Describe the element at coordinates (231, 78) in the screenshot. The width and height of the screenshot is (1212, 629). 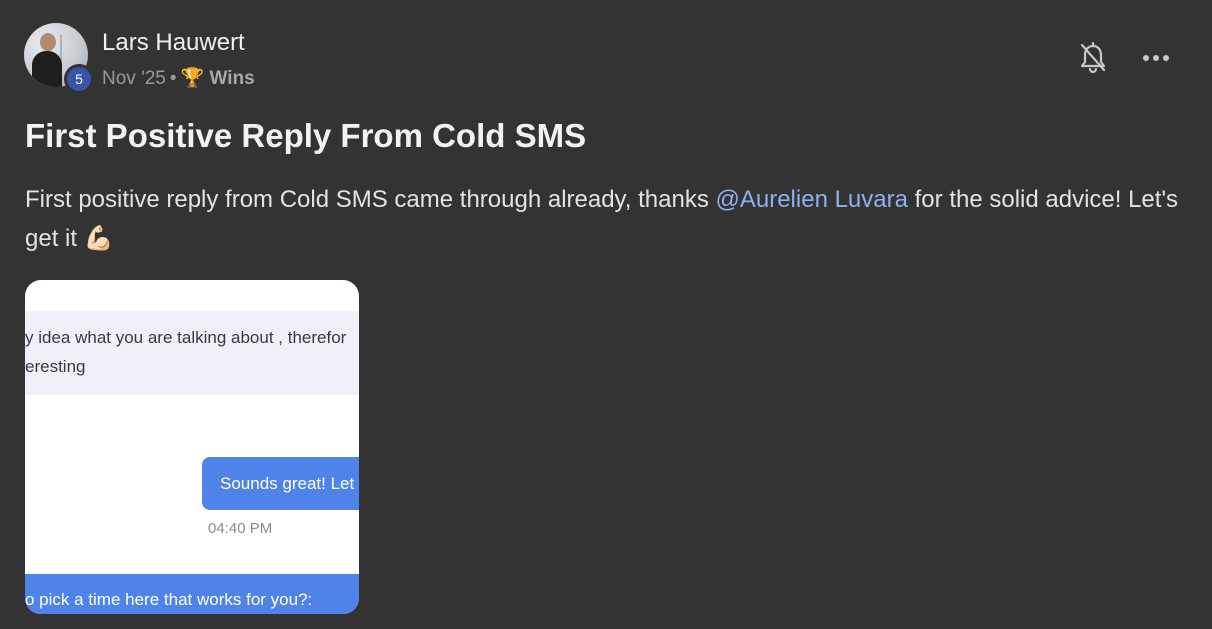
I see `post-category: Wins` at that location.